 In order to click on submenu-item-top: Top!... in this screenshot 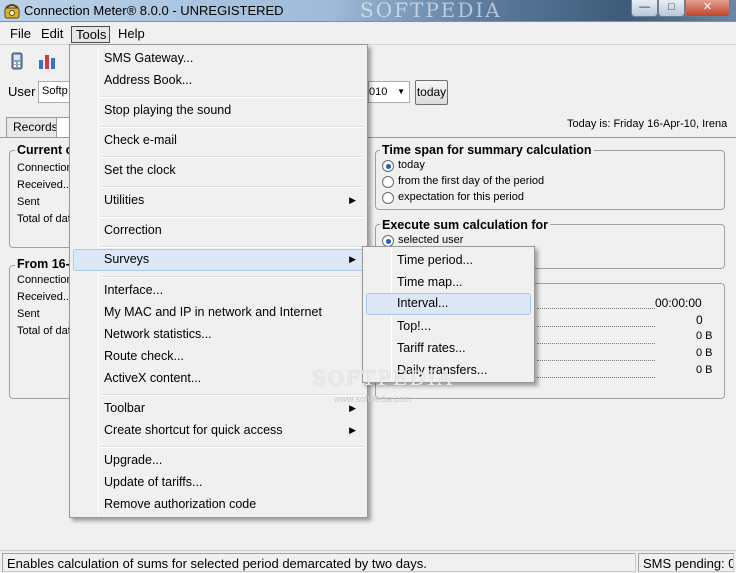, I will do `click(448, 326)`.